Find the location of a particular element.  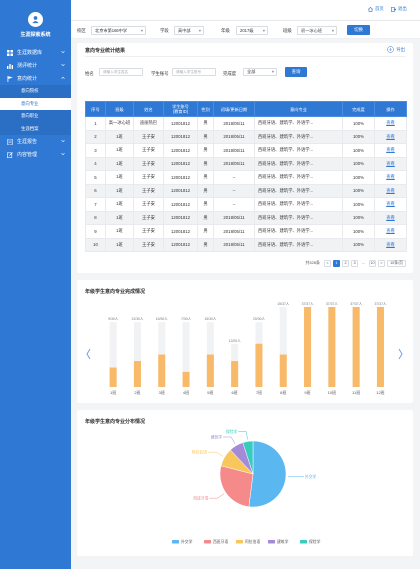

table-cell: 2018/05/11 is located at coordinates (234, 231).